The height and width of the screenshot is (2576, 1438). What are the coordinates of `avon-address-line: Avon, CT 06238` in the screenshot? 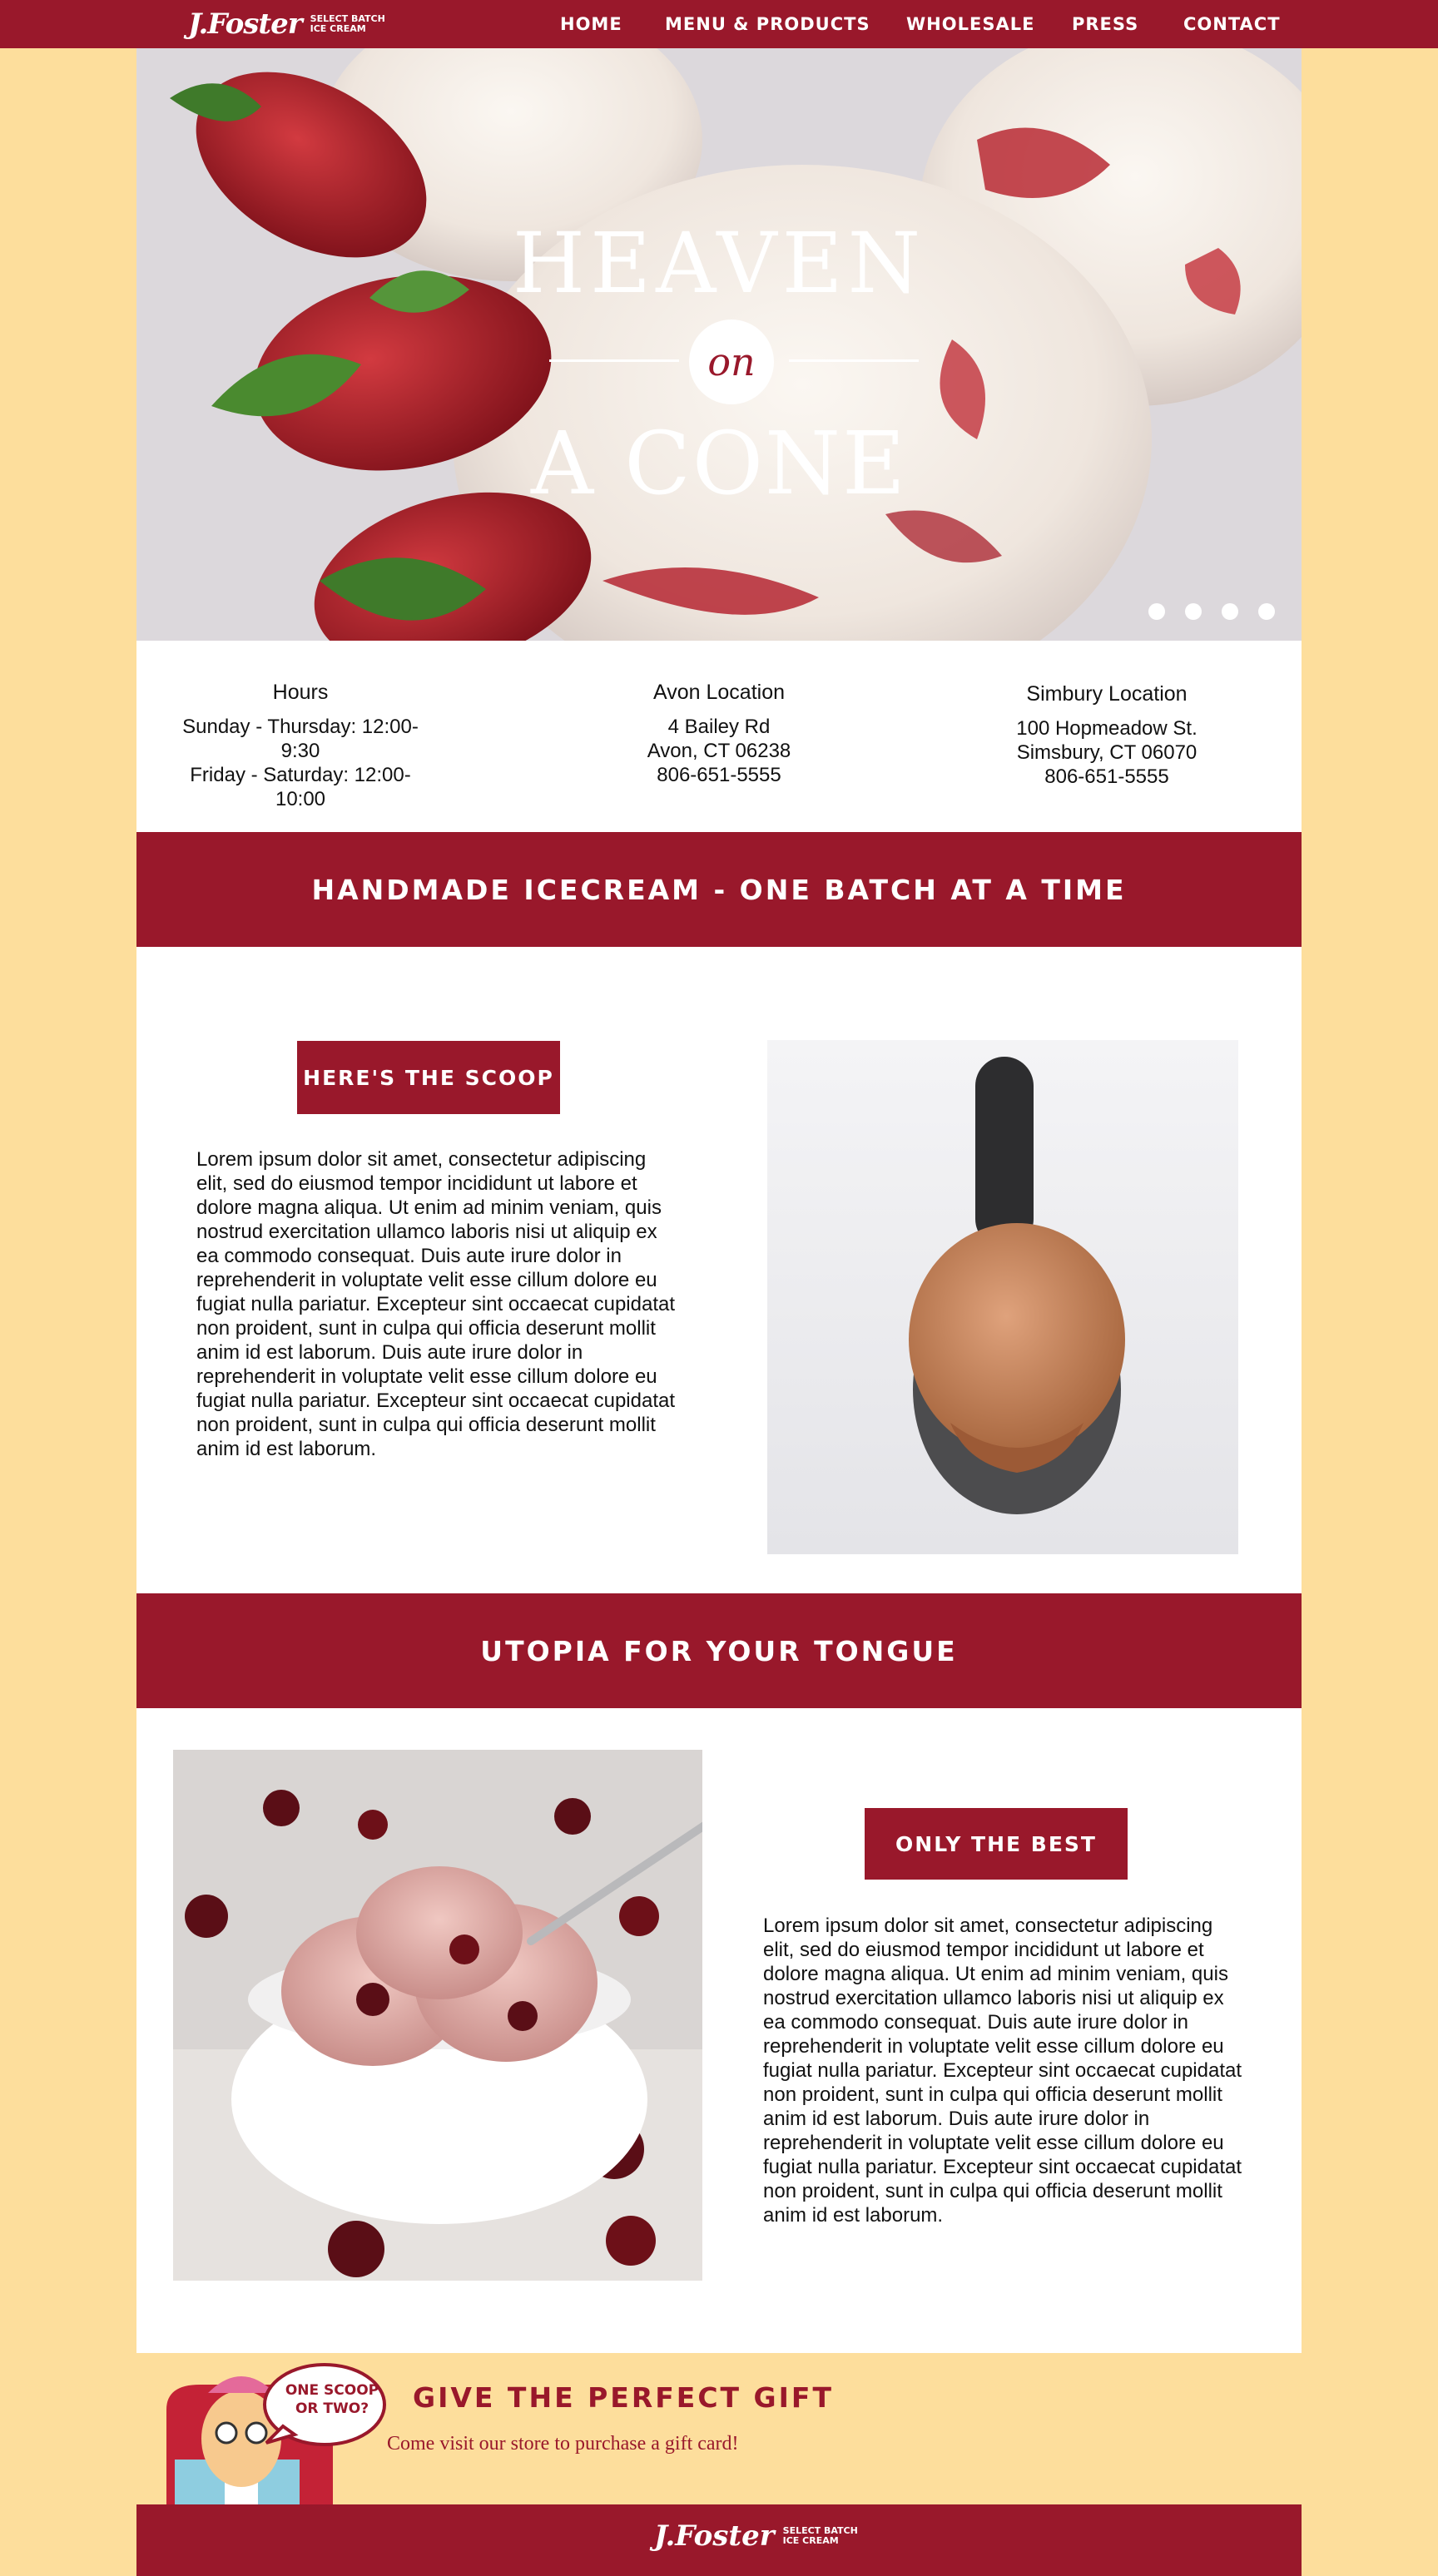 It's located at (719, 751).